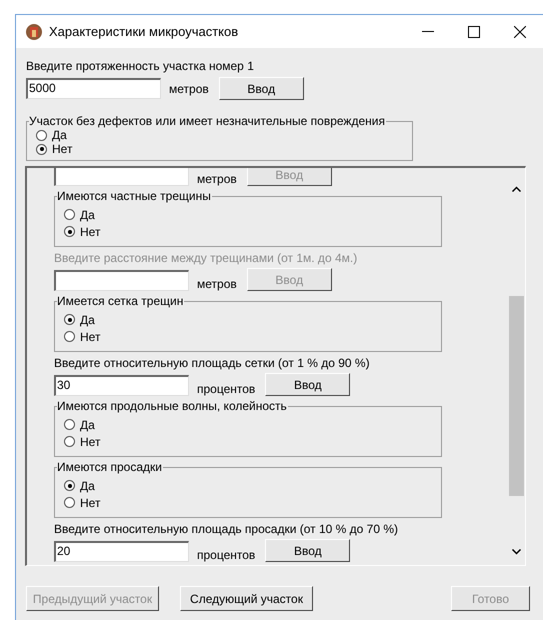  What do you see at coordinates (120, 301) in the screenshot?
I see `group-title: Имеется сетка трещин` at bounding box center [120, 301].